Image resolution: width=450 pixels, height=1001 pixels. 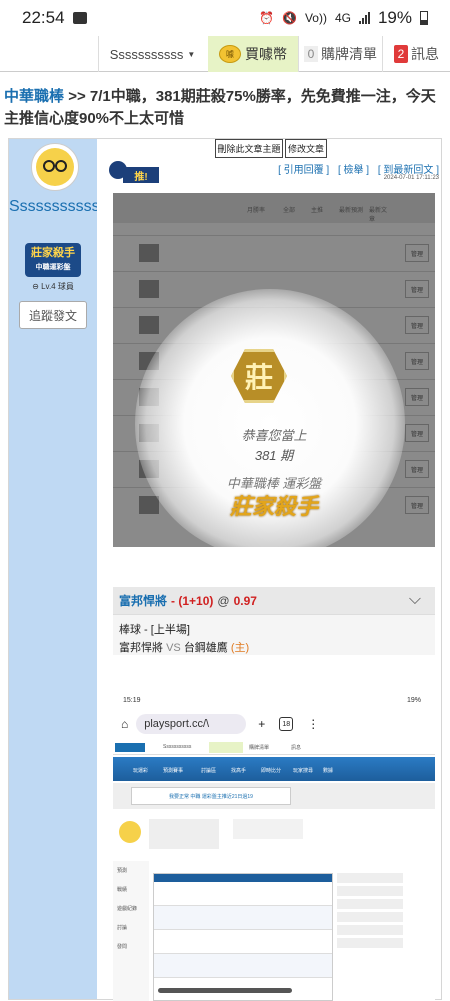 What do you see at coordinates (205, 648) in the screenshot?
I see `home-team: 台鋼雄鷹` at bounding box center [205, 648].